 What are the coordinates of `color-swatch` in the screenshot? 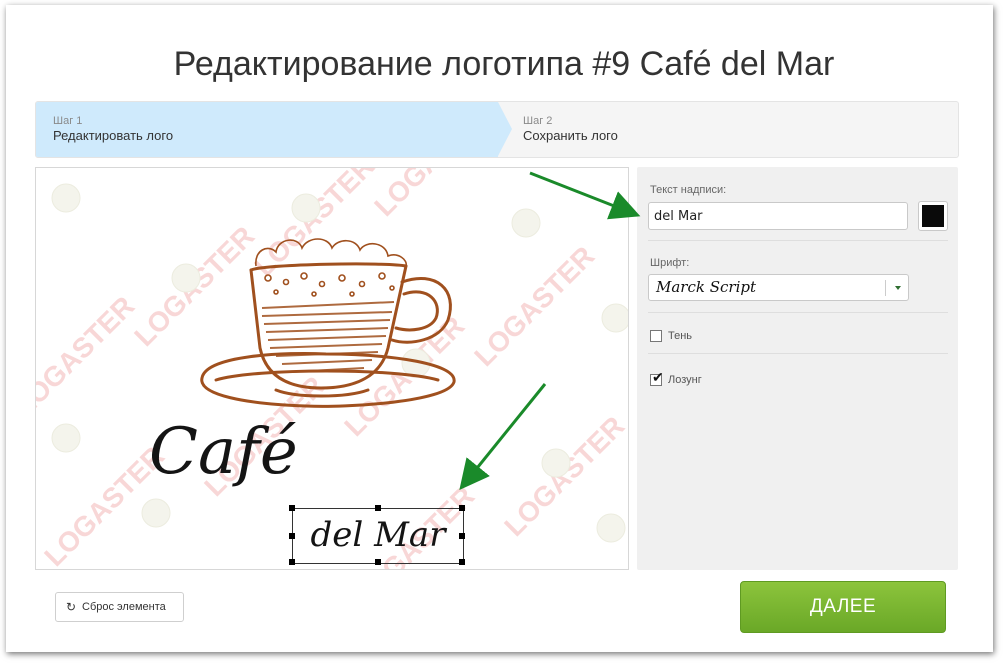 It's located at (933, 216).